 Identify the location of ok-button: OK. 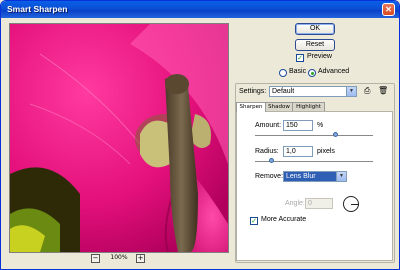
(315, 29).